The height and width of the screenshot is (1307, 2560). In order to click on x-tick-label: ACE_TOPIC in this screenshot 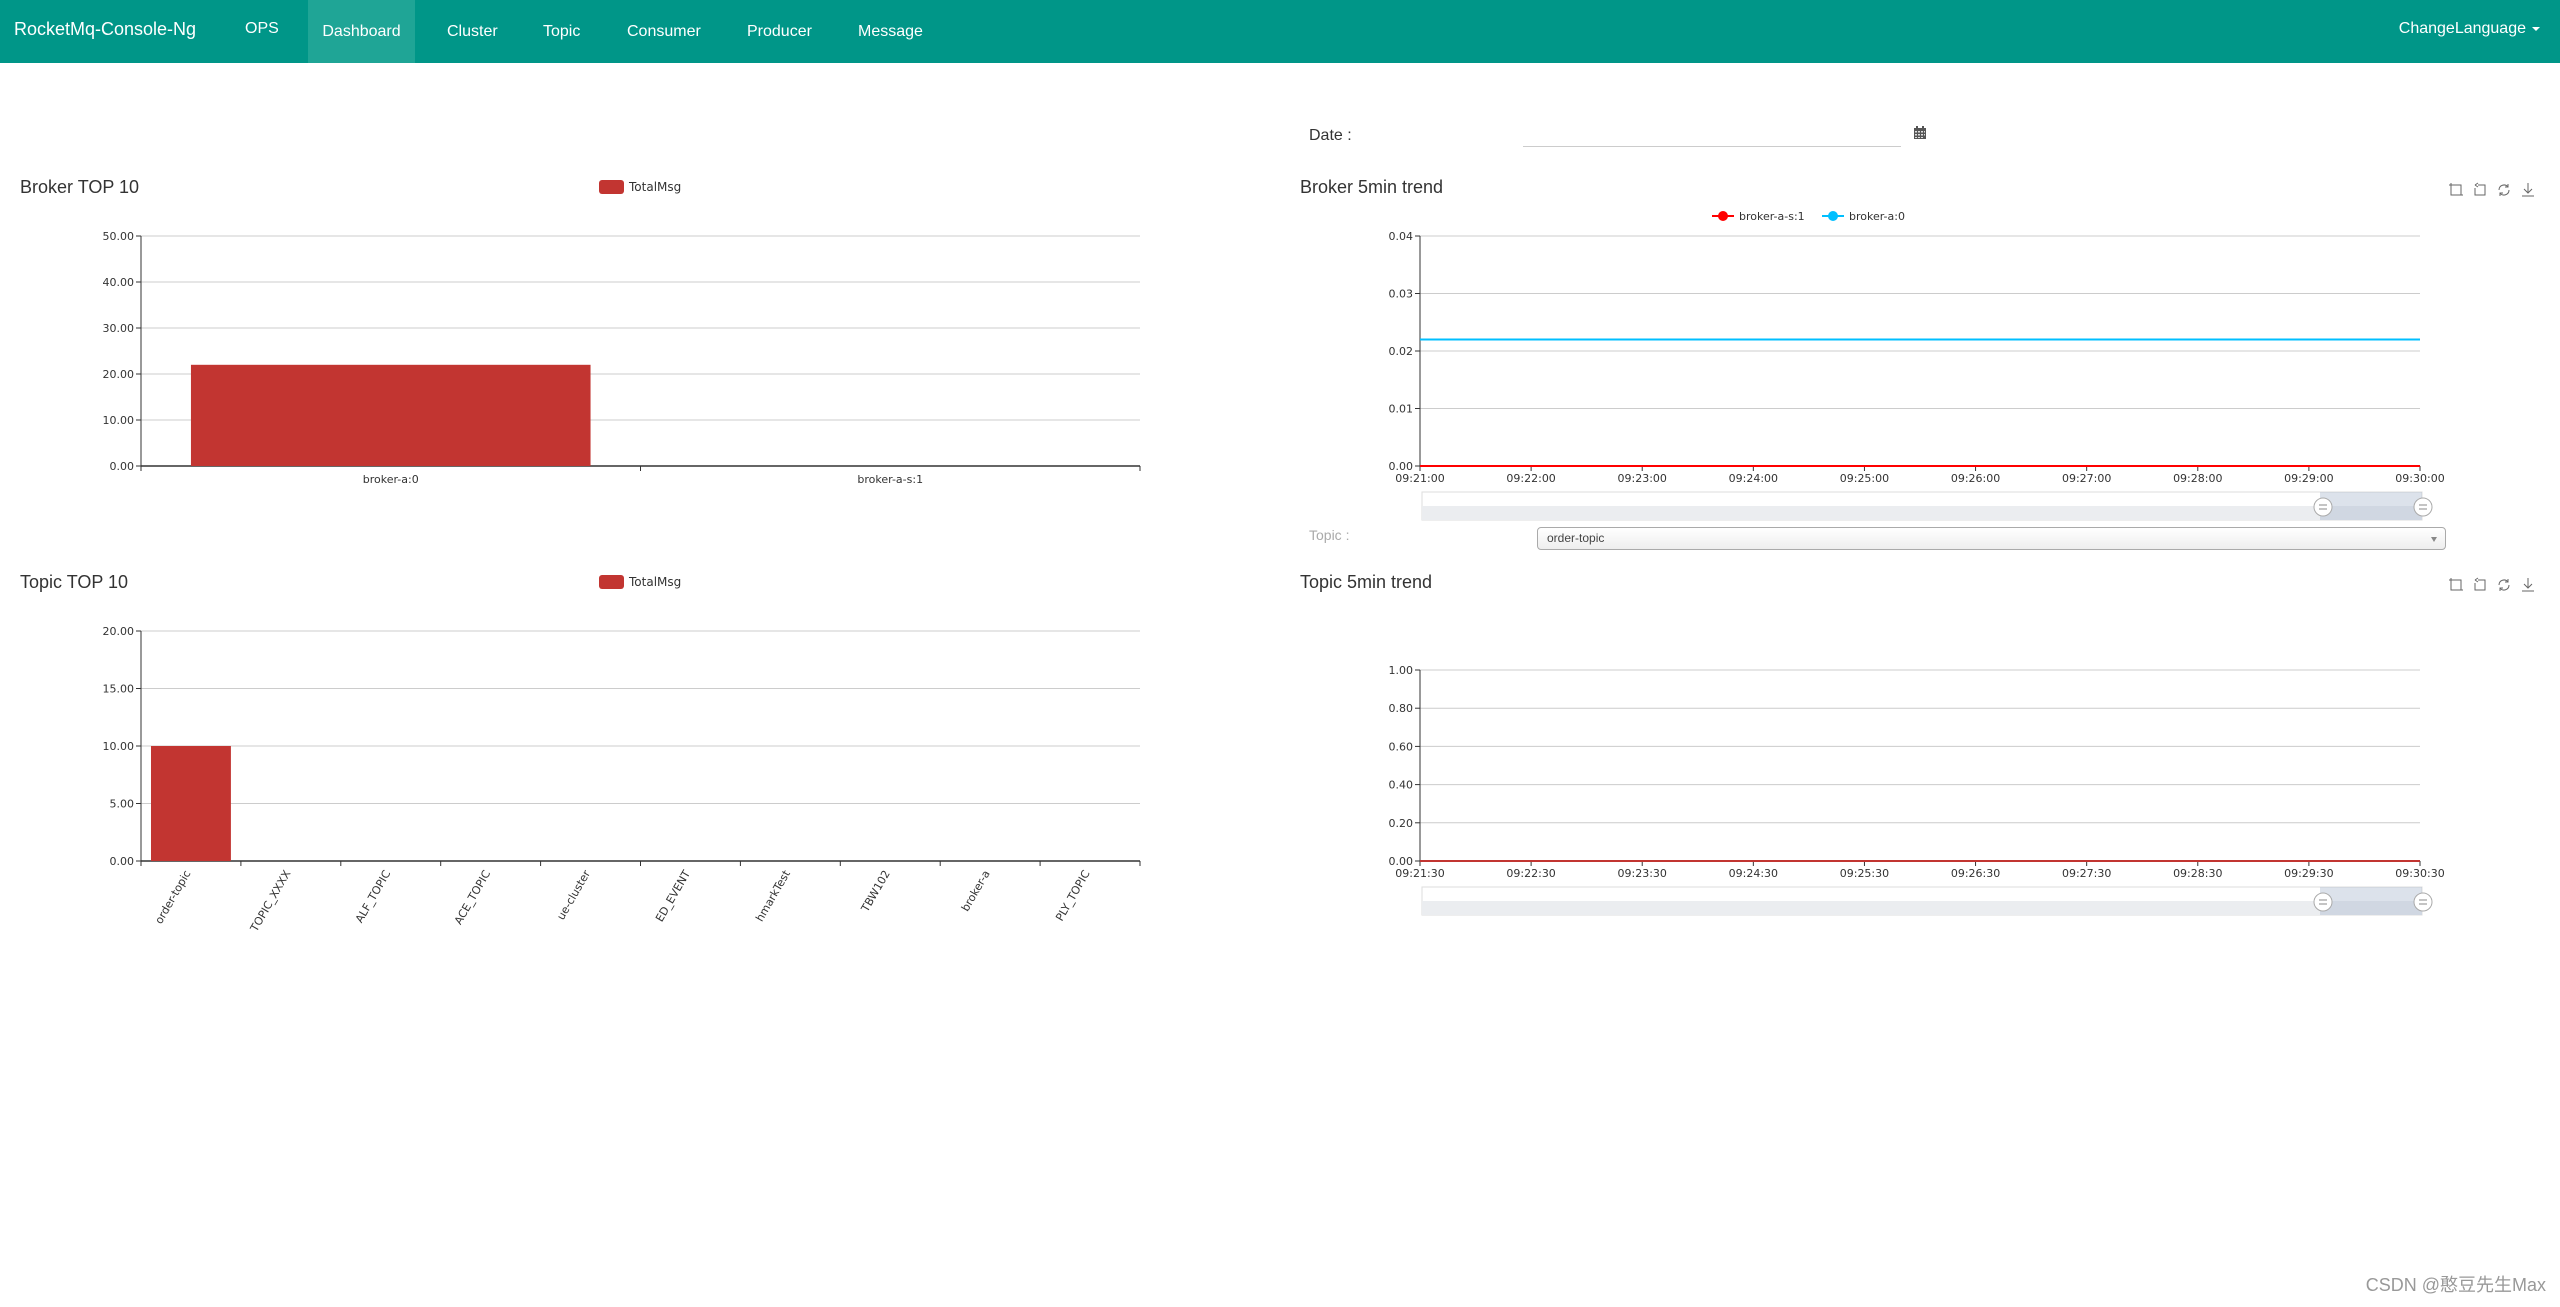, I will do `click(473, 897)`.